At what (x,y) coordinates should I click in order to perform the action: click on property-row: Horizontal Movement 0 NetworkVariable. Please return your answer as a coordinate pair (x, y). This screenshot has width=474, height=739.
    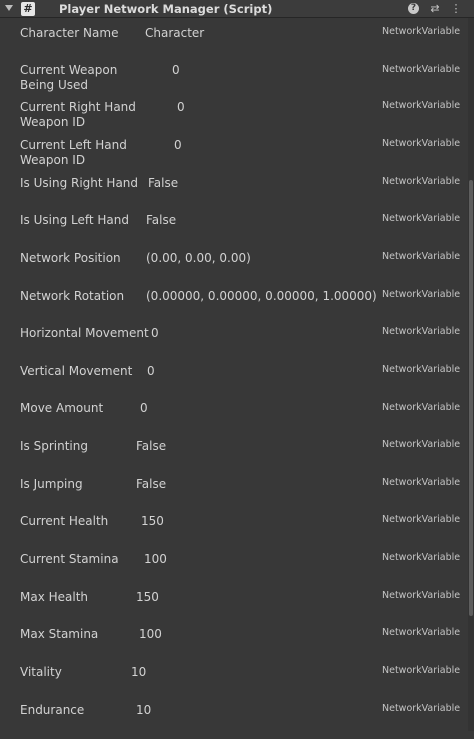
    Looking at the image, I should click on (234, 344).